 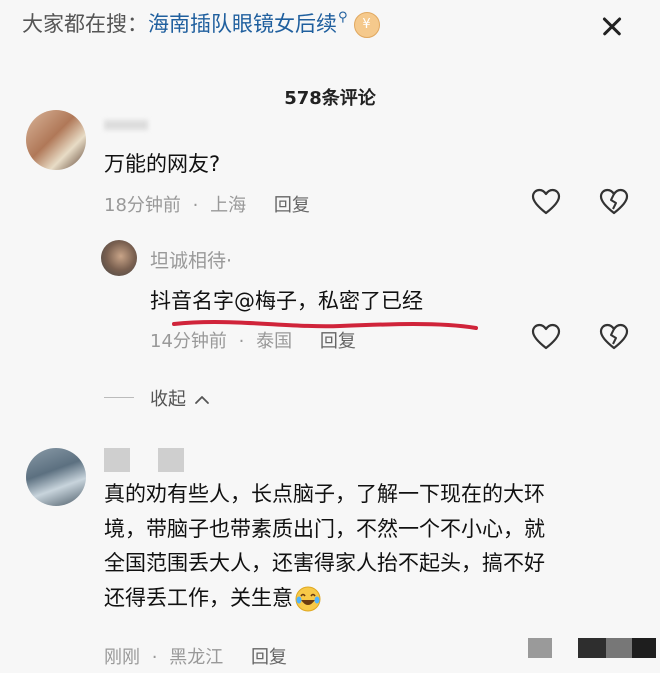 I want to click on chevron-up-icon, so click(x=201, y=400).